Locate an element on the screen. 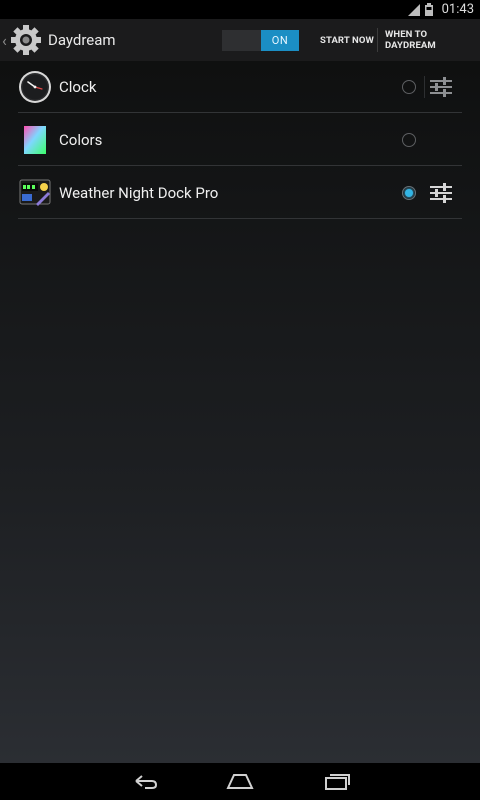  settings-gear-icon is located at coordinates (26, 40).